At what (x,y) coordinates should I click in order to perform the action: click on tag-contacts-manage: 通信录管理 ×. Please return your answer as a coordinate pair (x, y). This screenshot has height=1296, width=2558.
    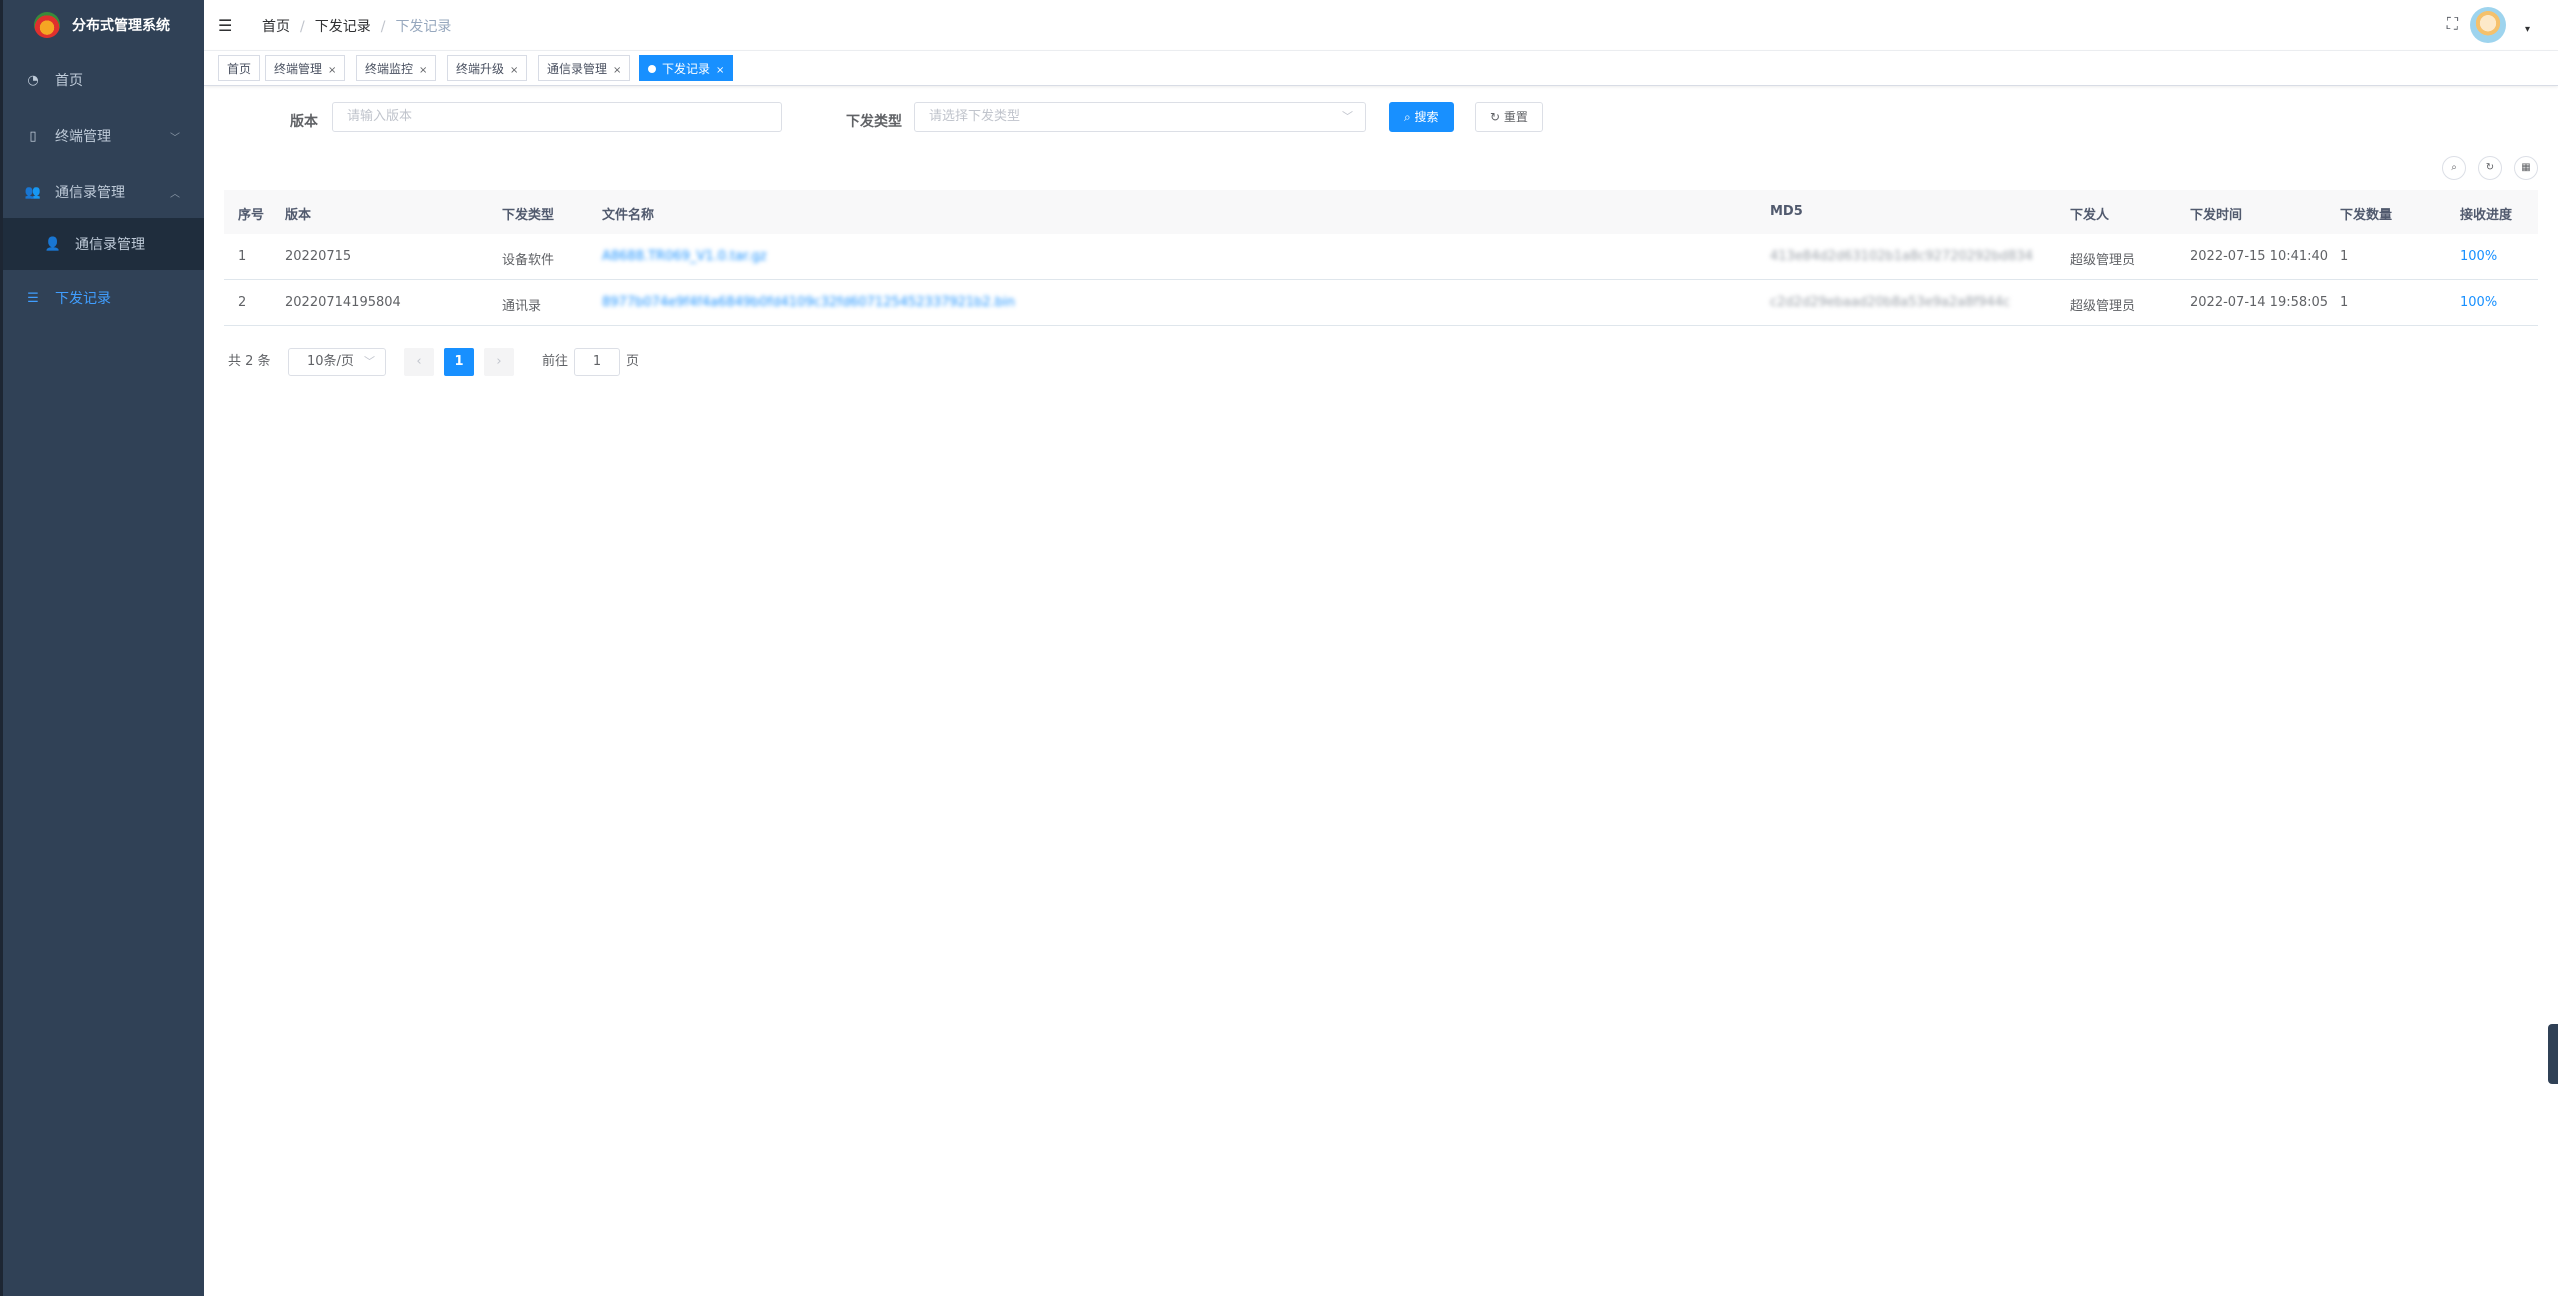
    Looking at the image, I should click on (584, 68).